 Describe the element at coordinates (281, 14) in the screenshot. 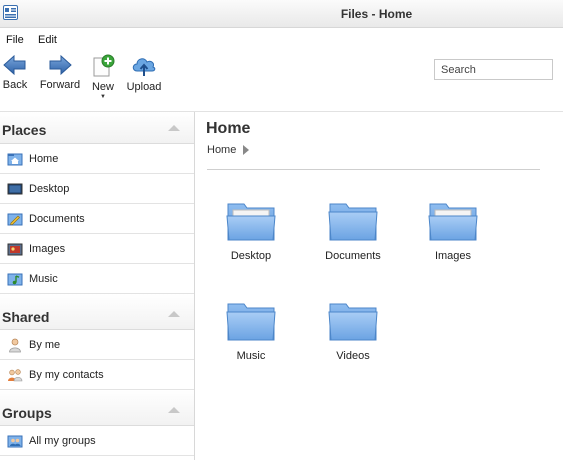

I see `title-bar: Files - Home` at that location.